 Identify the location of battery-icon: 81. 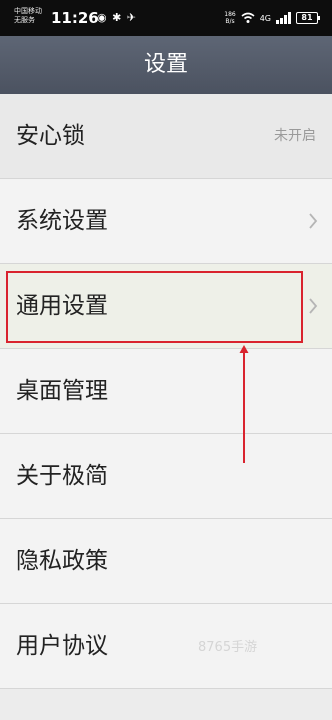
(308, 18).